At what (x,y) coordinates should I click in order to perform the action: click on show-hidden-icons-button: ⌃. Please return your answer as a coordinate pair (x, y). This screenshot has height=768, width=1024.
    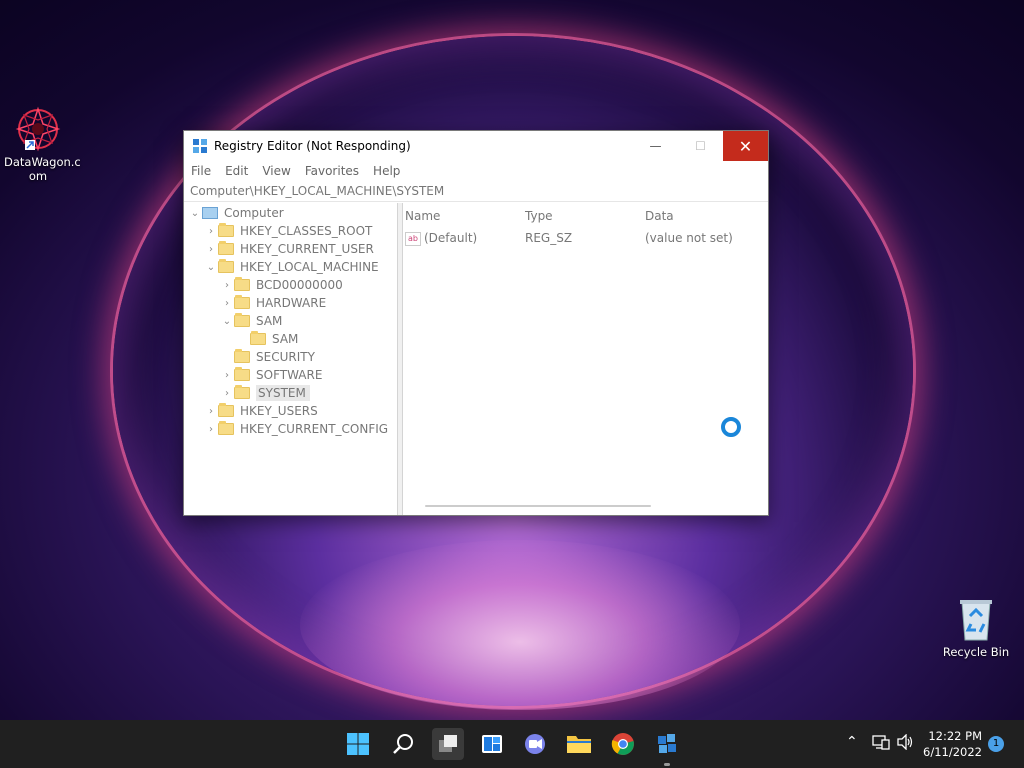
    Looking at the image, I should click on (852, 742).